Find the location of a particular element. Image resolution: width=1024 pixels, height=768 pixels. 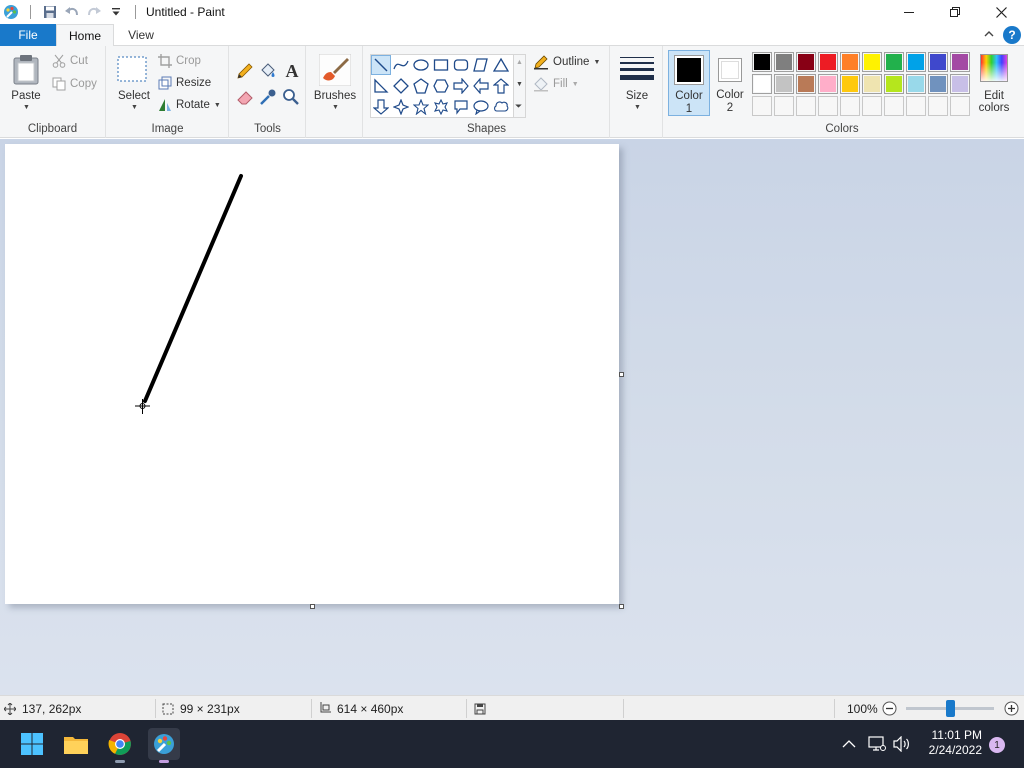

color1-button: Color 1 is located at coordinates (689, 83).